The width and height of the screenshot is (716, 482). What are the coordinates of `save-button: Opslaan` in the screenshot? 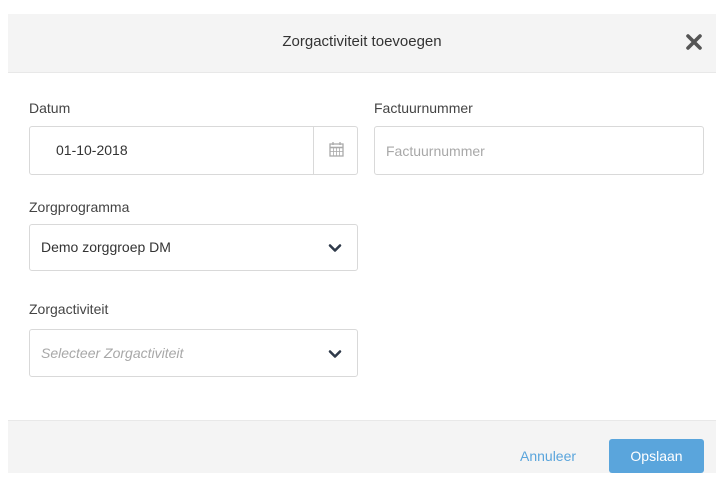 It's located at (656, 456).